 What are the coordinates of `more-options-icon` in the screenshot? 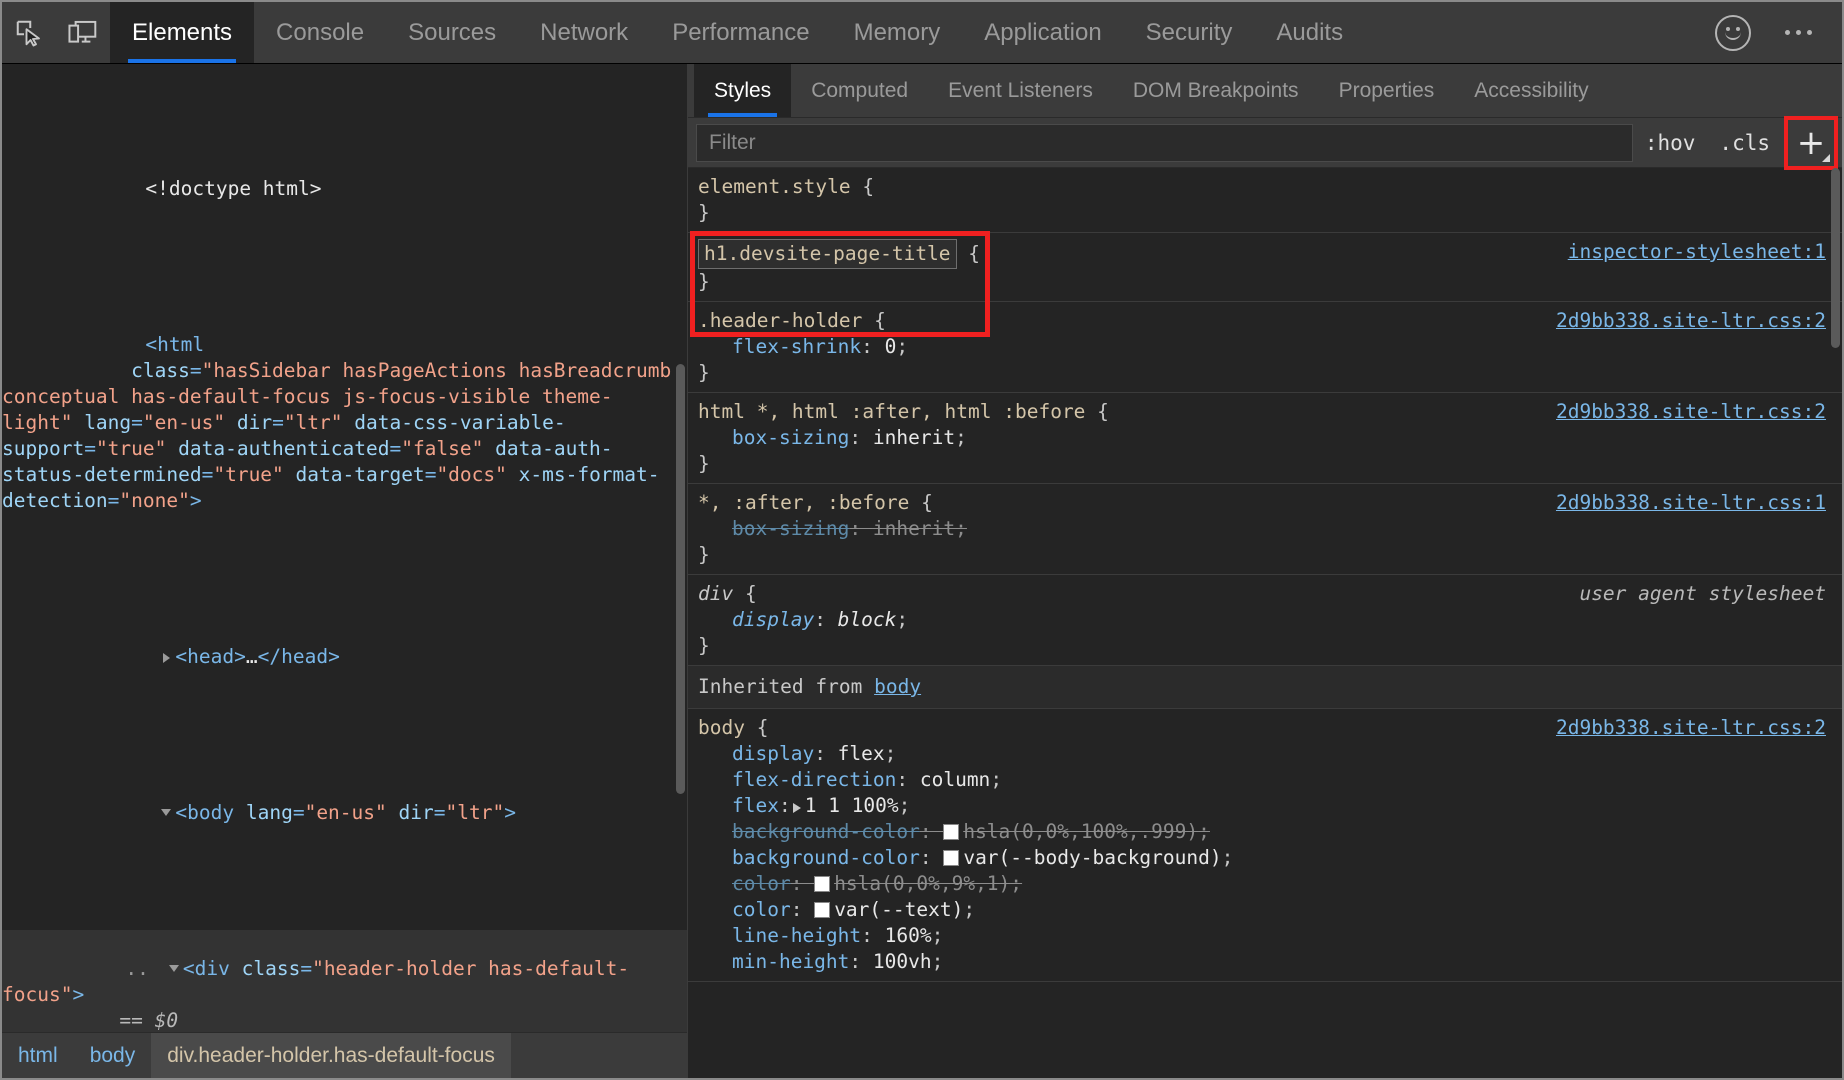 It's located at (1798, 32).